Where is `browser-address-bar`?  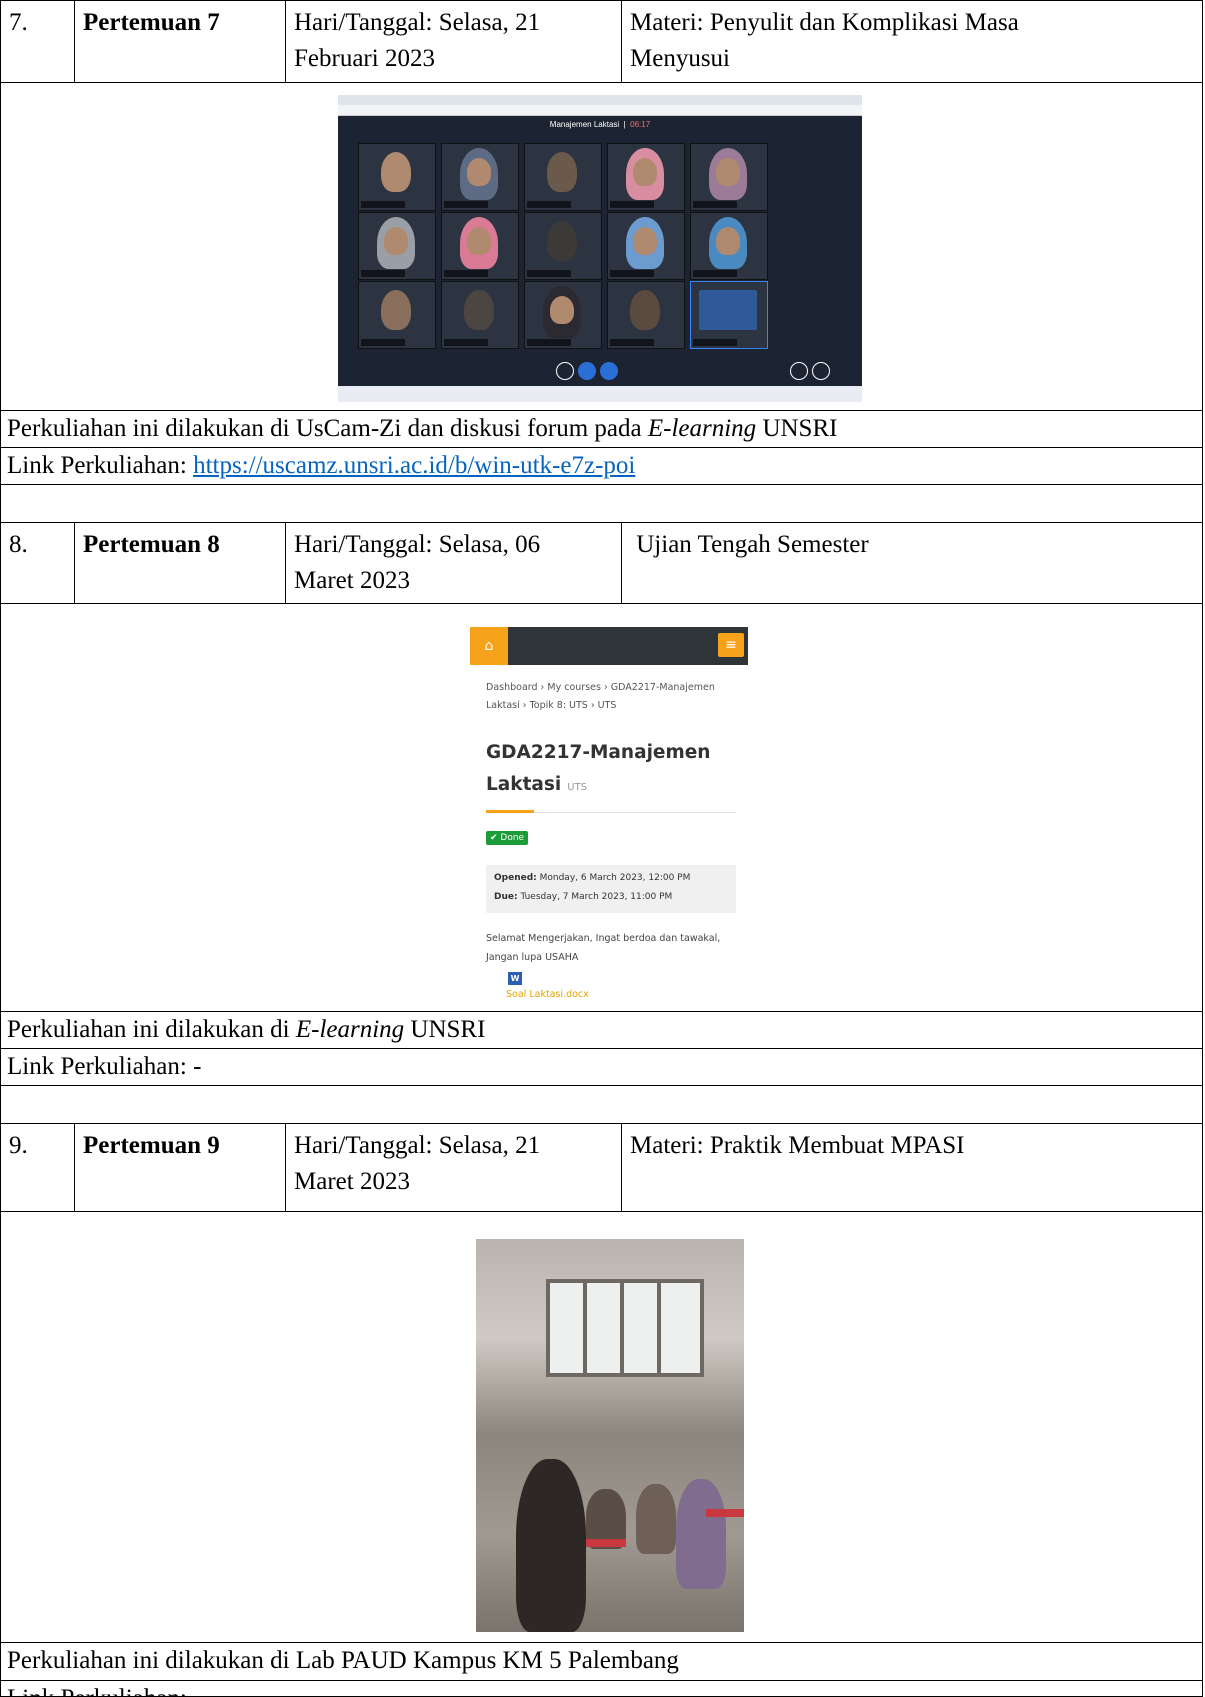
browser-address-bar is located at coordinates (600, 110).